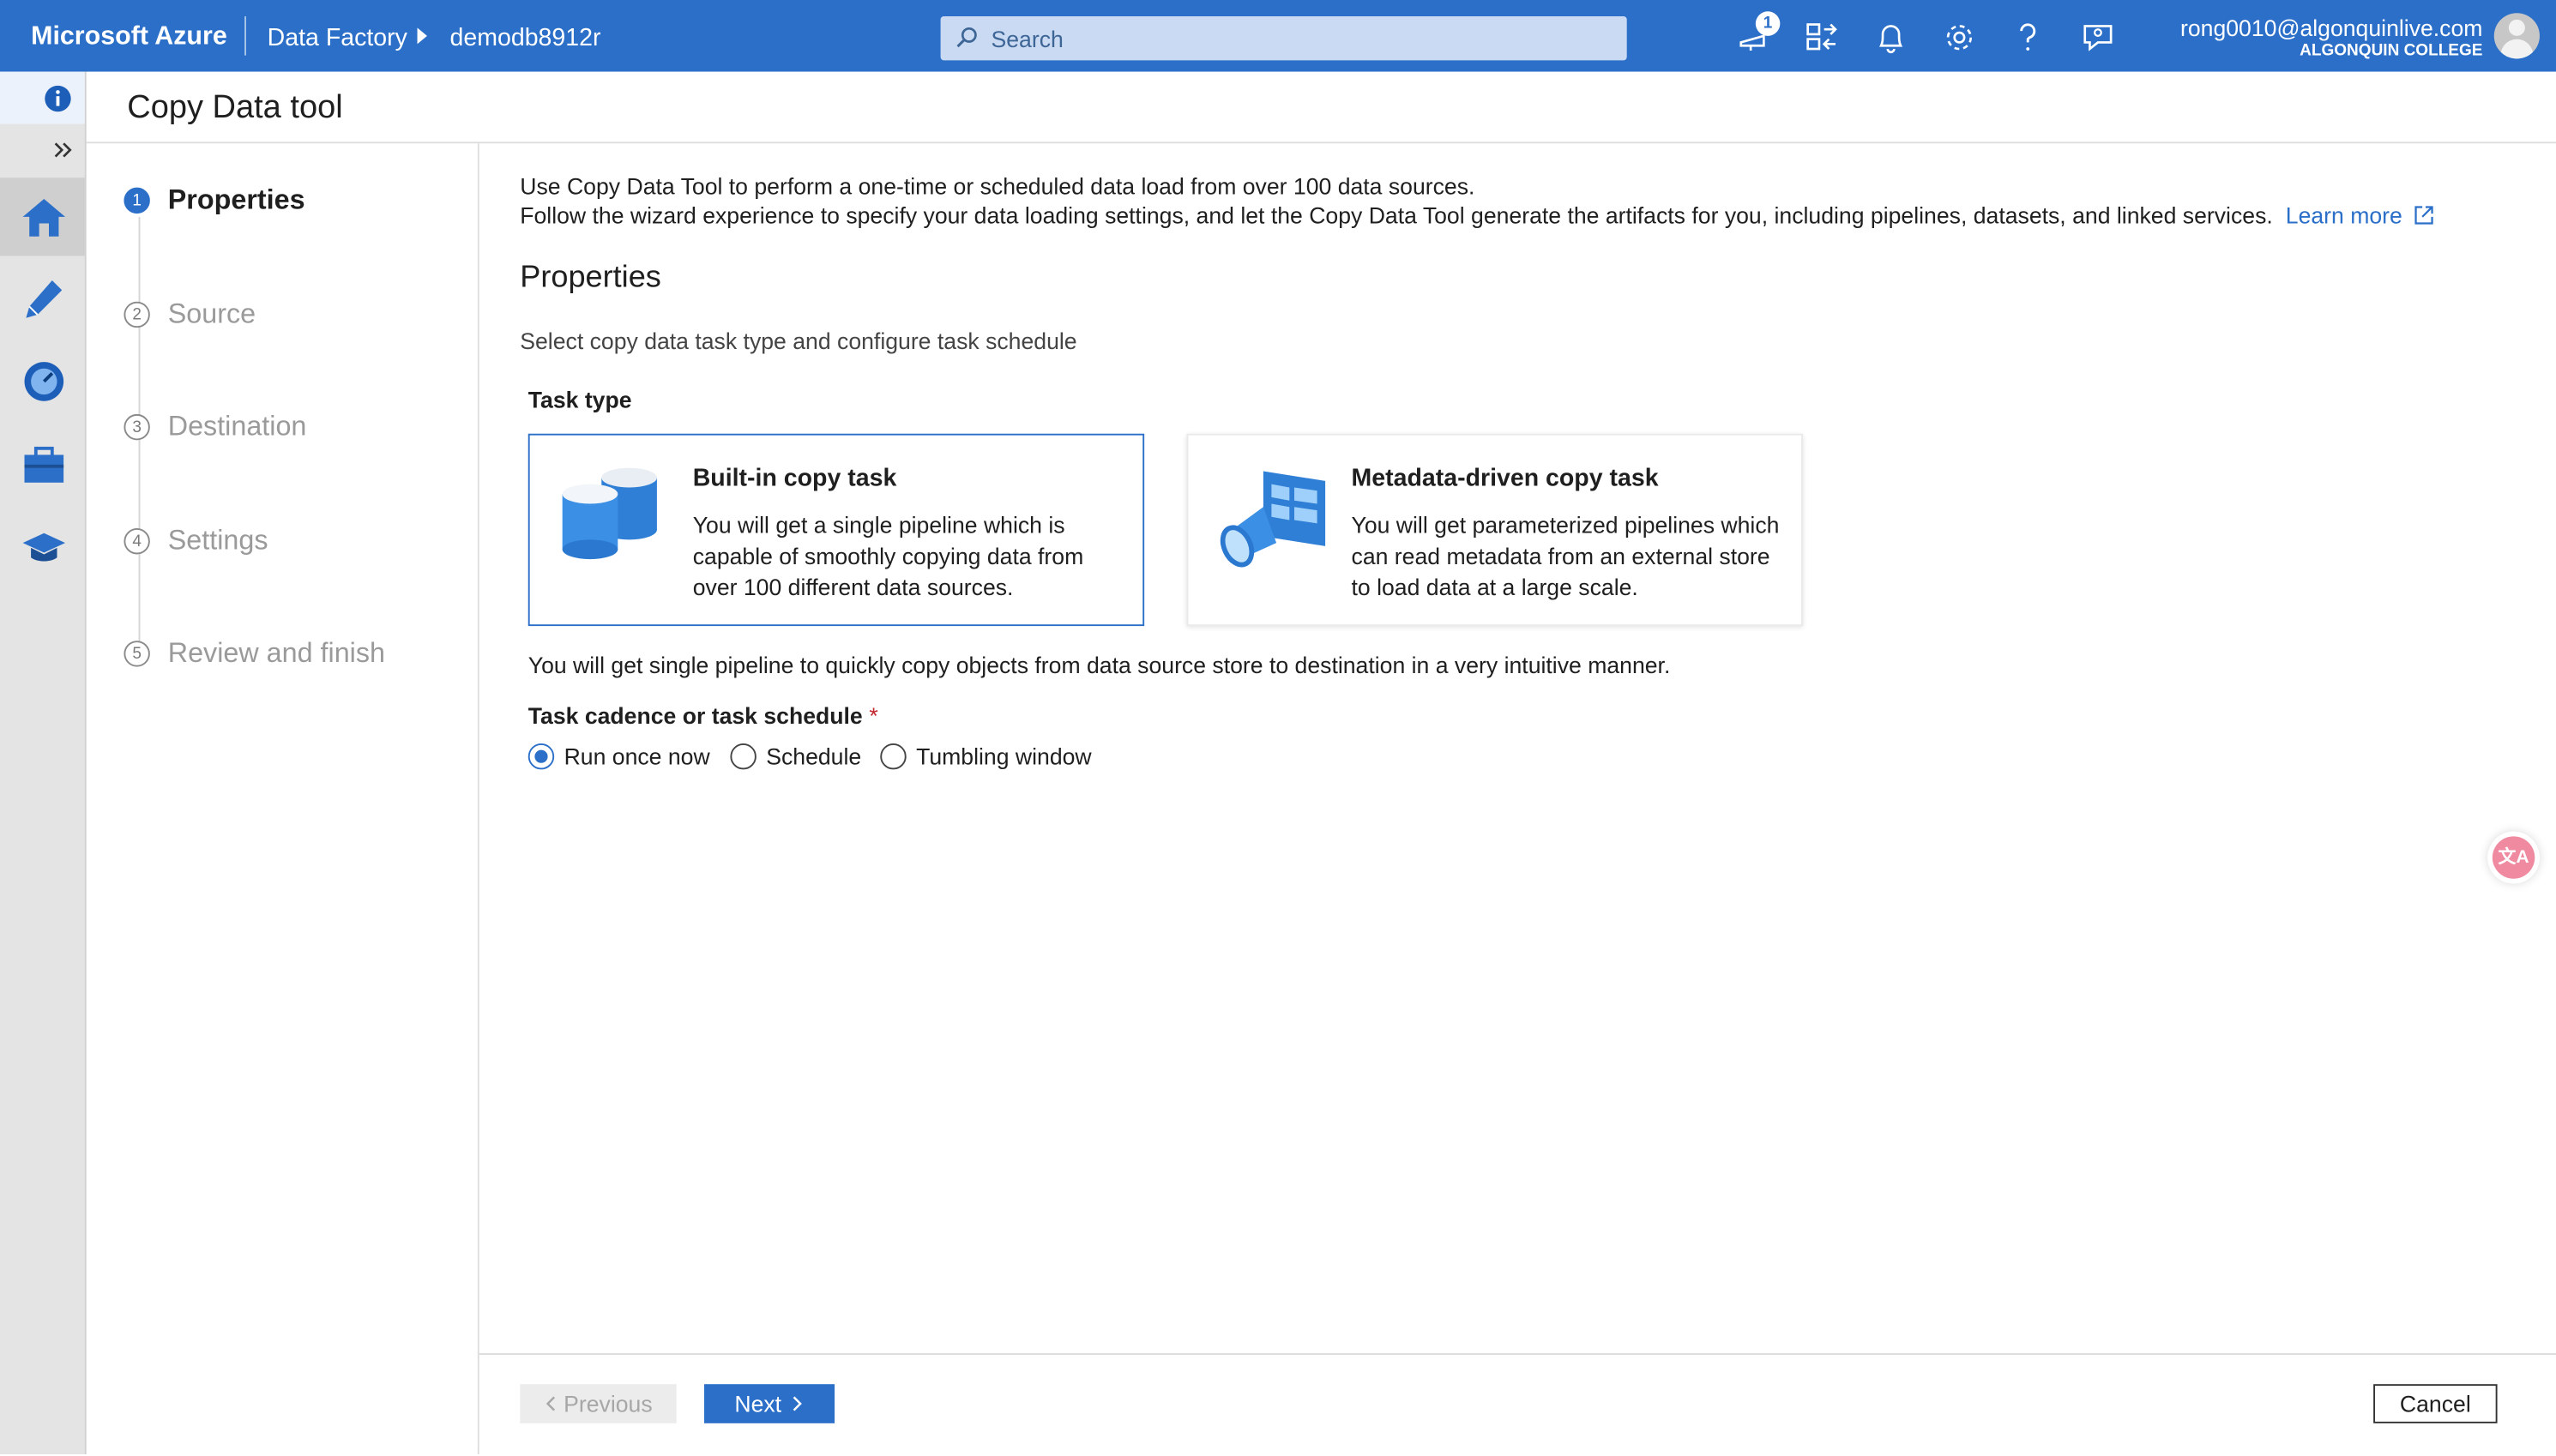  What do you see at coordinates (137, 542) in the screenshot?
I see `step-number: 4` at bounding box center [137, 542].